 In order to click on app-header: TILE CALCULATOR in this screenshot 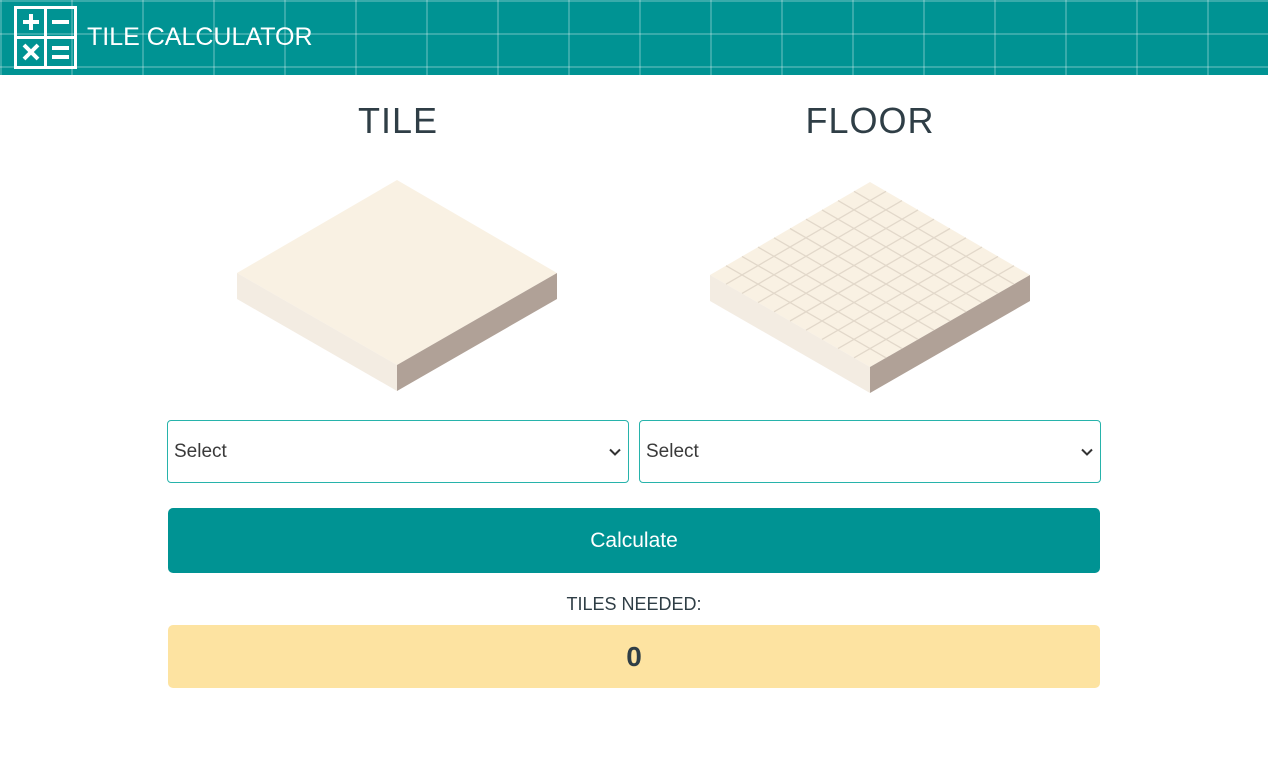, I will do `click(634, 37)`.